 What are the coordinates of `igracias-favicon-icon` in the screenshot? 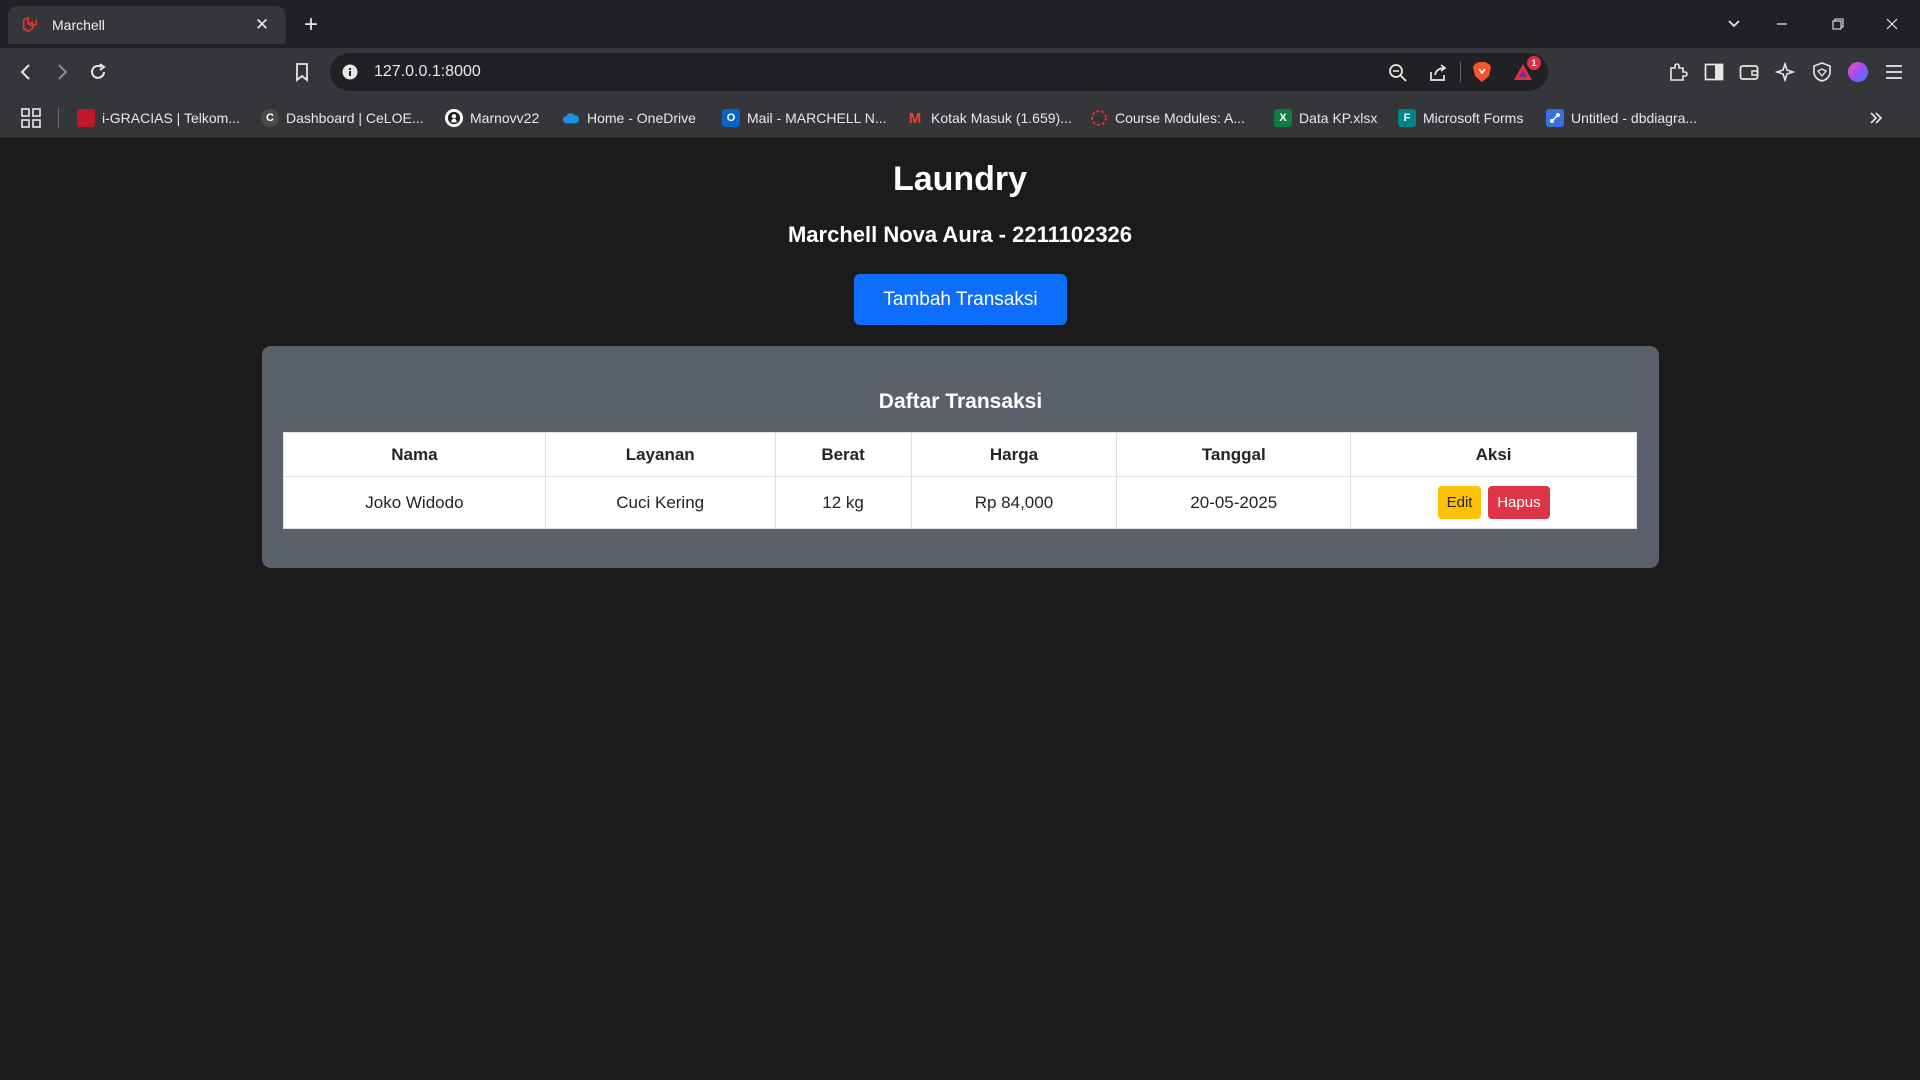 It's located at (86, 118).